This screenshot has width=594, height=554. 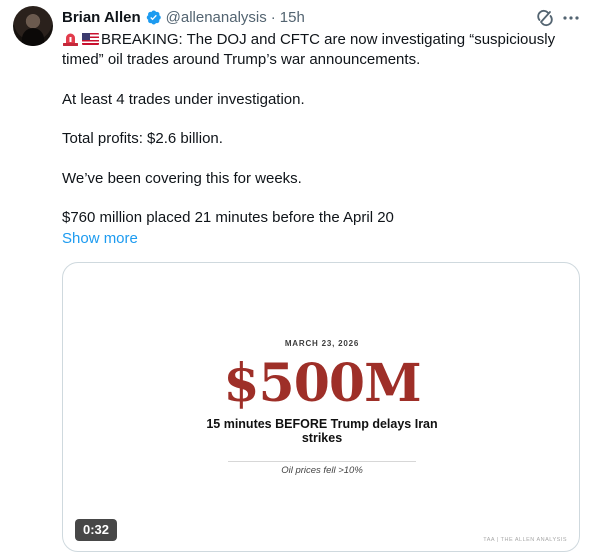 What do you see at coordinates (70, 38) in the screenshot?
I see `siren-emoji-icon` at bounding box center [70, 38].